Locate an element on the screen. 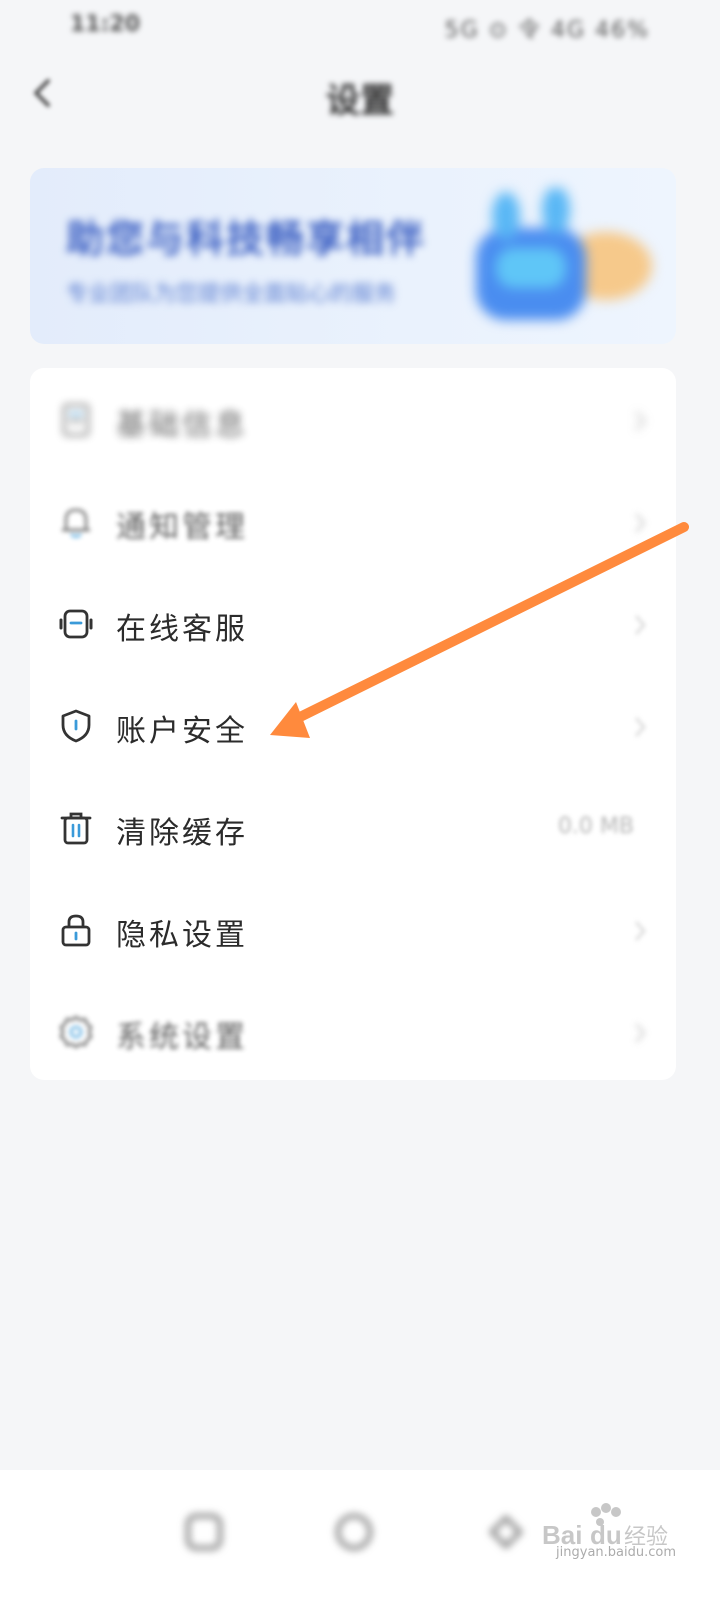 This screenshot has height=1600, width=720. status-bar: 11:20 5G ⊙ 令 4G 46% is located at coordinates (360, 25).